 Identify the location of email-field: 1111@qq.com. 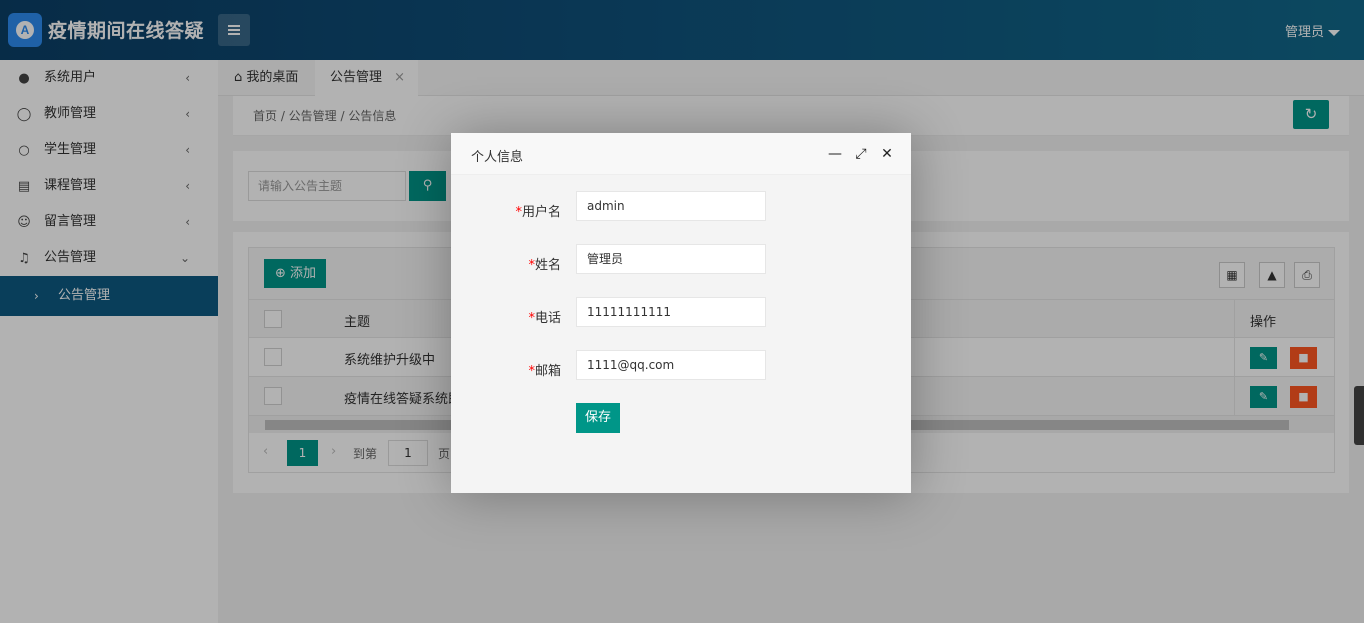
(671, 365).